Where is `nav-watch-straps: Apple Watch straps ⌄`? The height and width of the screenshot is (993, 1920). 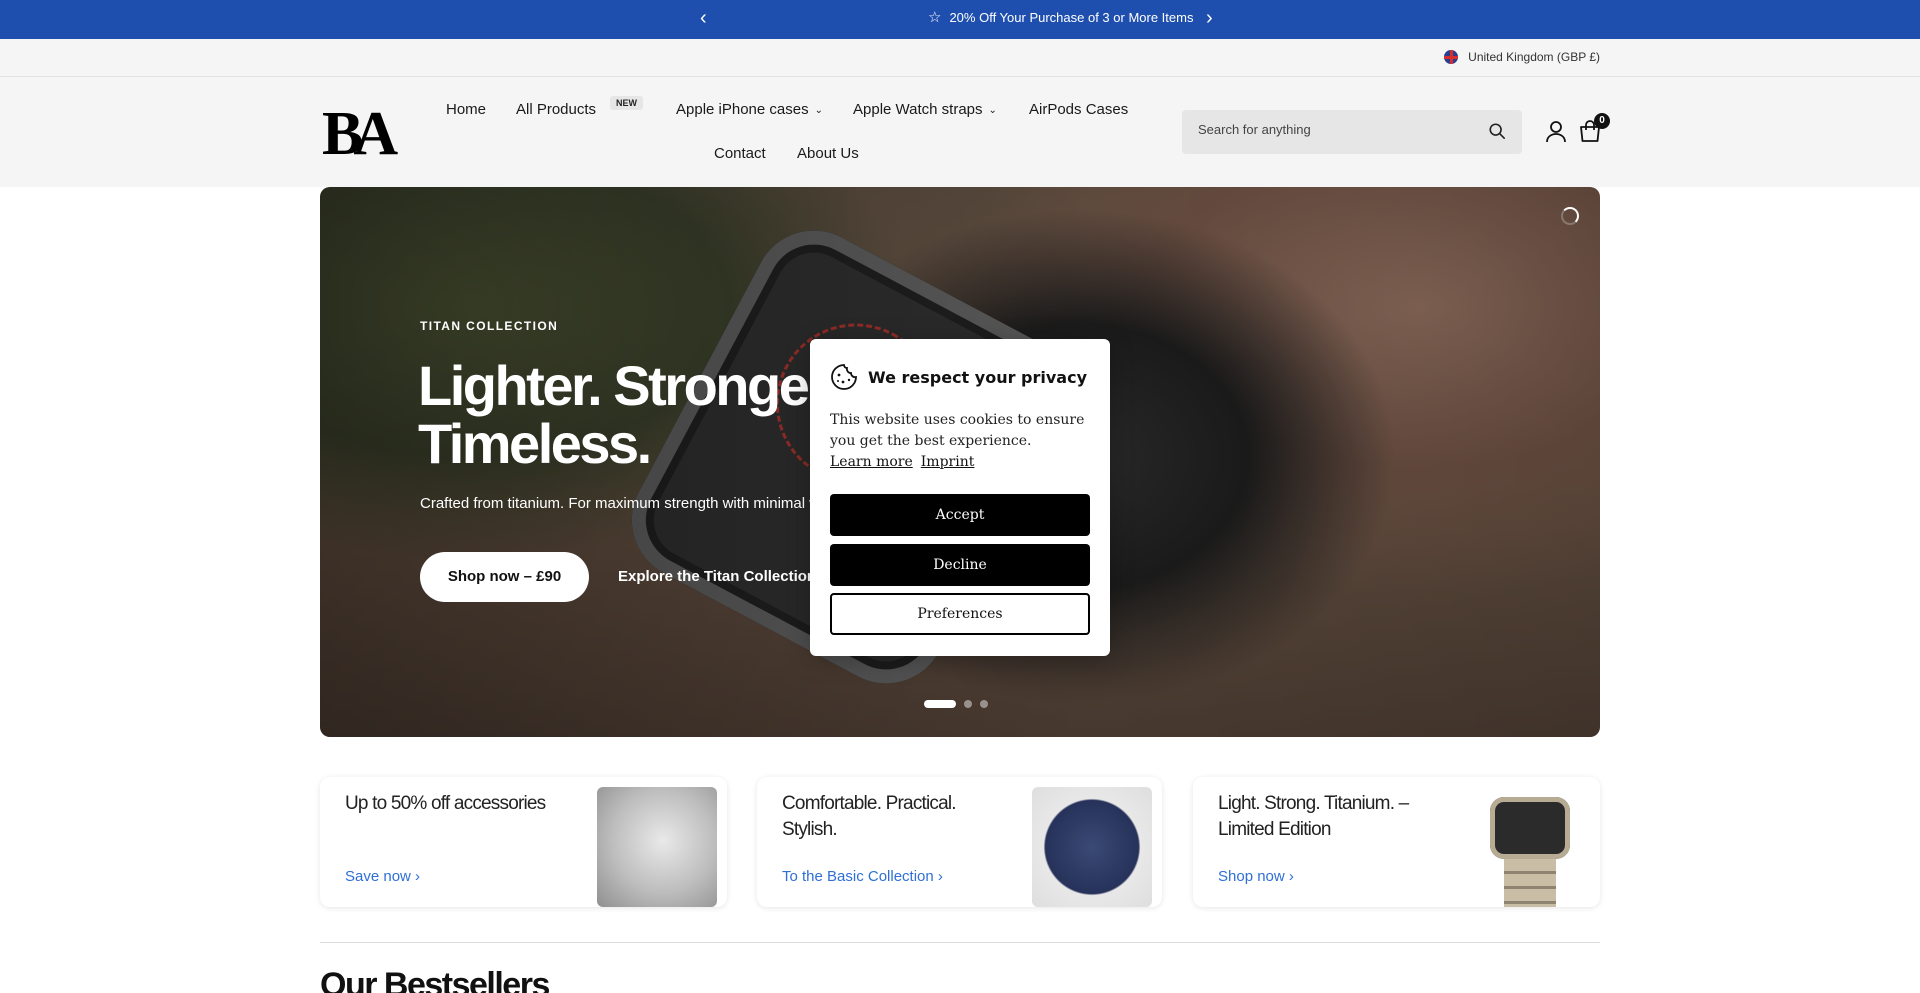 nav-watch-straps: Apple Watch straps ⌄ is located at coordinates (925, 109).